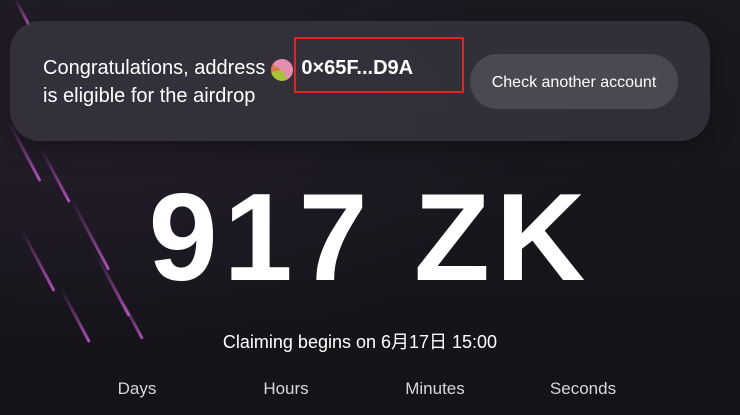 Image resolution: width=740 pixels, height=415 pixels. What do you see at coordinates (149, 96) in the screenshot?
I see `eligibility-suffix: is eligible for the airdrop` at bounding box center [149, 96].